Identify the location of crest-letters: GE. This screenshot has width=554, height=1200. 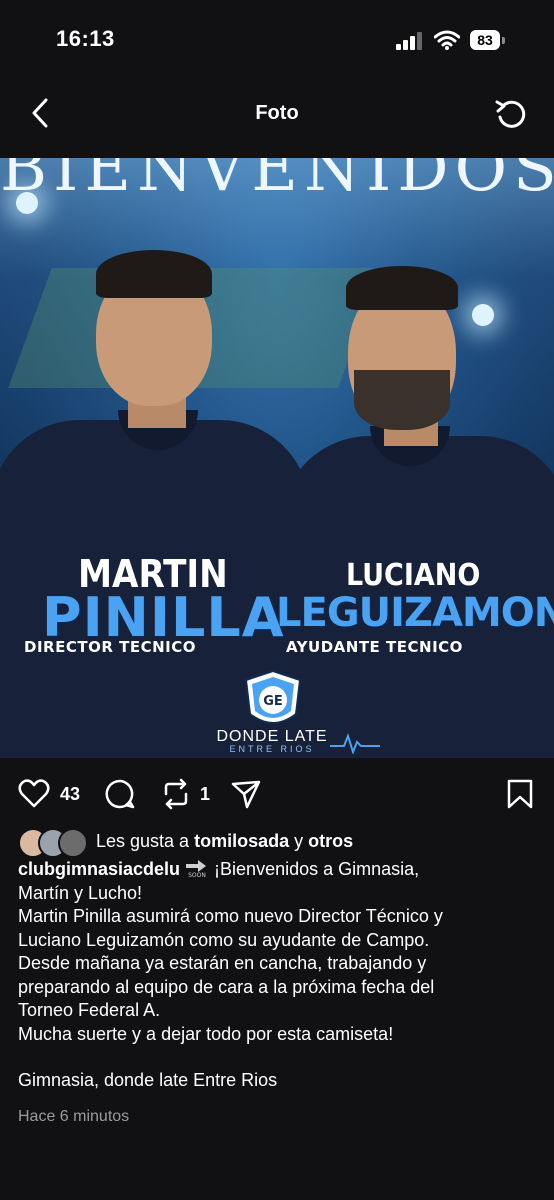
(273, 701).